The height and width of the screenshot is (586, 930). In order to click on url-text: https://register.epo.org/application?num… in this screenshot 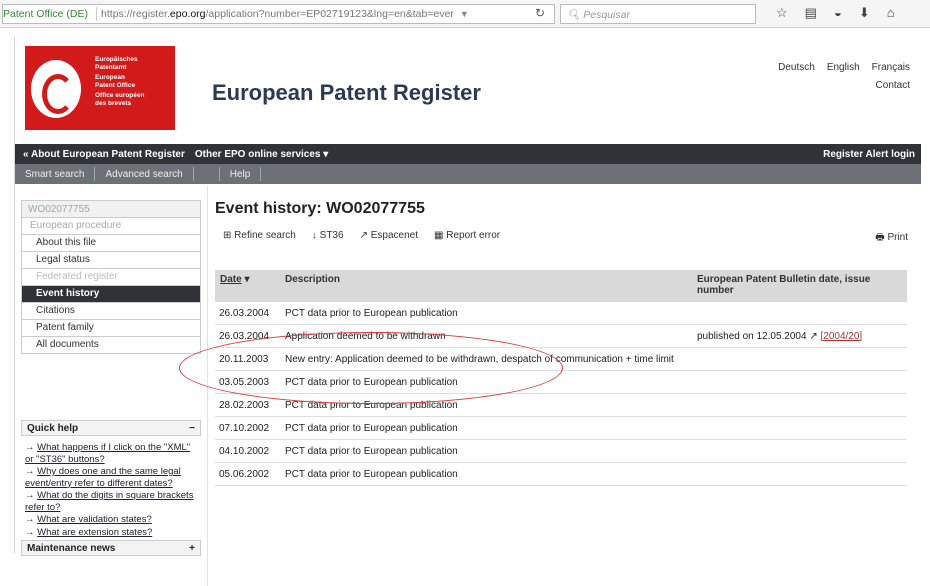, I will do `click(277, 14)`.